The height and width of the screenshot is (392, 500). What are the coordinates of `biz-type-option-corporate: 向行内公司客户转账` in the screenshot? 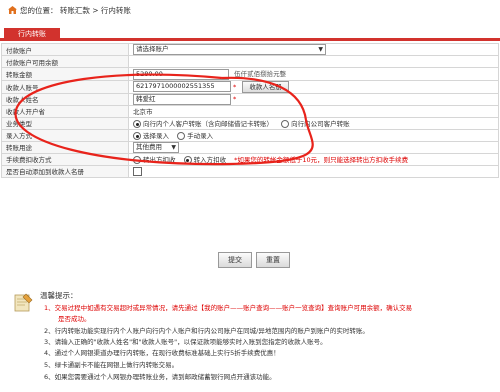 It's located at (315, 124).